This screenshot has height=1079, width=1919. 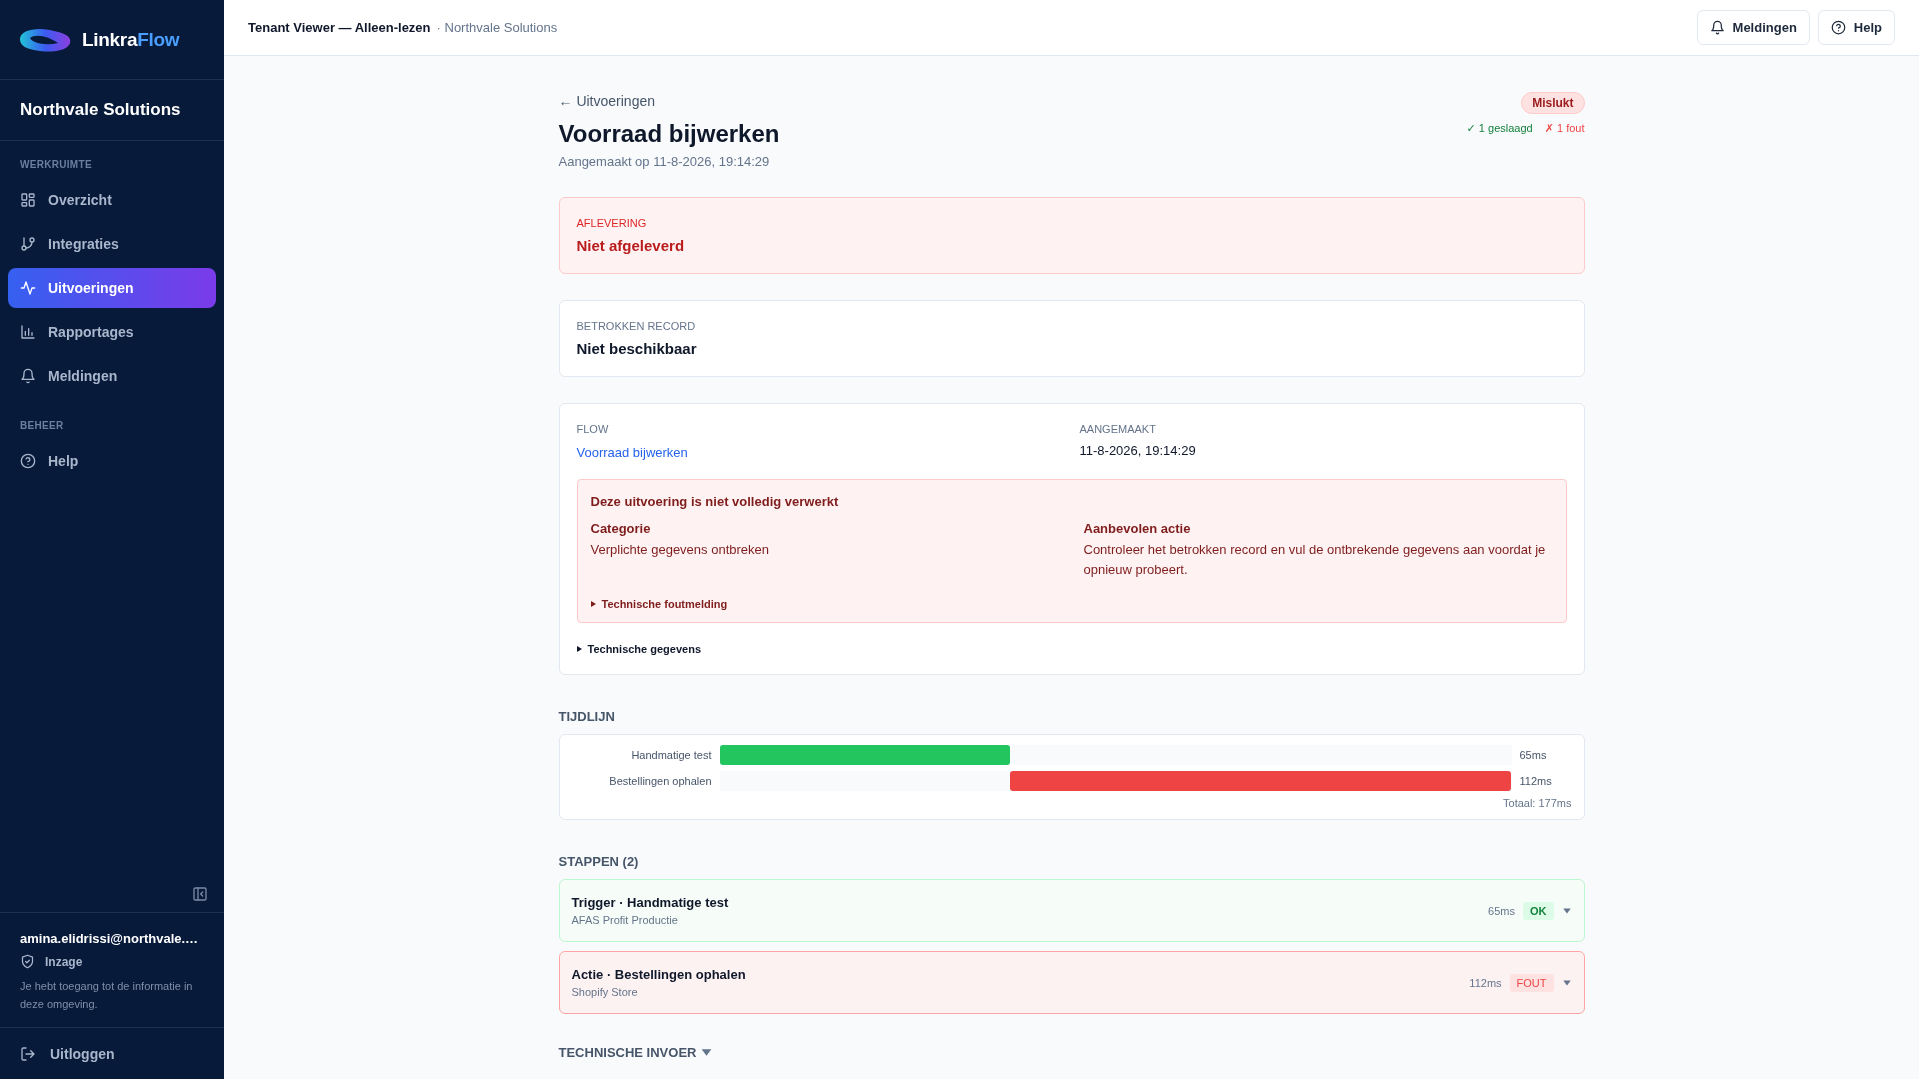 What do you see at coordinates (112, 110) in the screenshot?
I see `tenant-name: Northvale Solutions` at bounding box center [112, 110].